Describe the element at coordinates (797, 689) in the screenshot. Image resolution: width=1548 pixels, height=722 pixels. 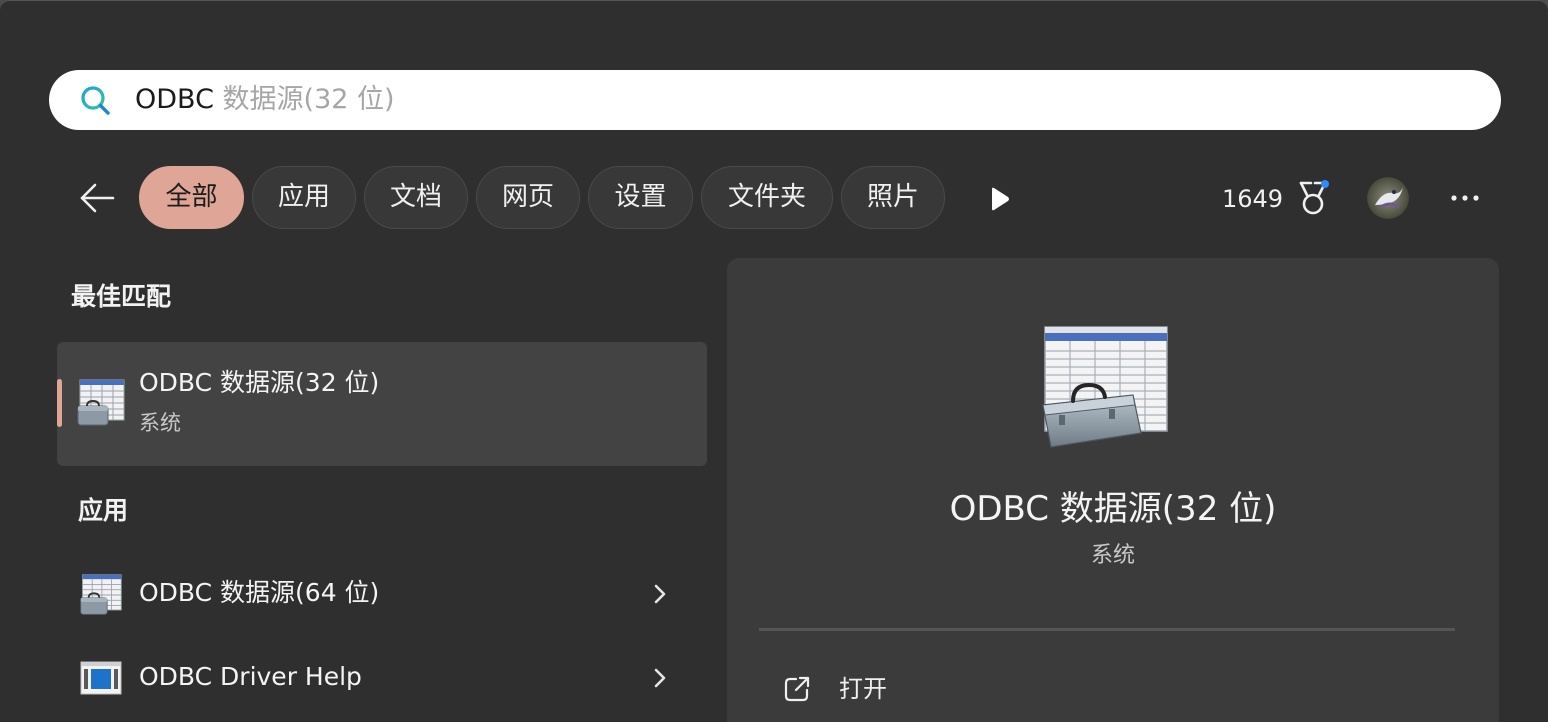
I see `open-external-icon` at that location.